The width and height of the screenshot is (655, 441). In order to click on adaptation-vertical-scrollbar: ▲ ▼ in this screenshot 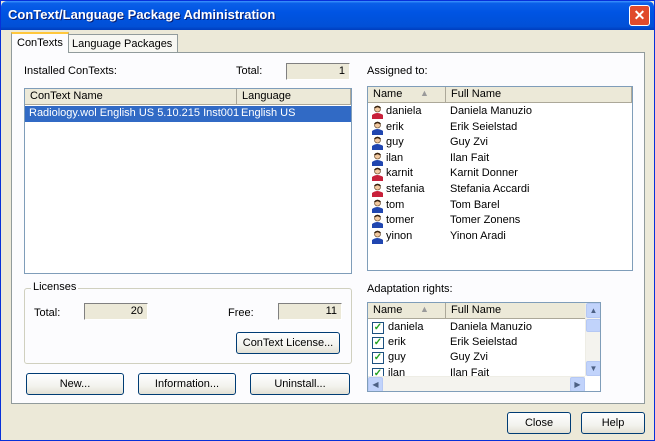, I will do `click(592, 339)`.